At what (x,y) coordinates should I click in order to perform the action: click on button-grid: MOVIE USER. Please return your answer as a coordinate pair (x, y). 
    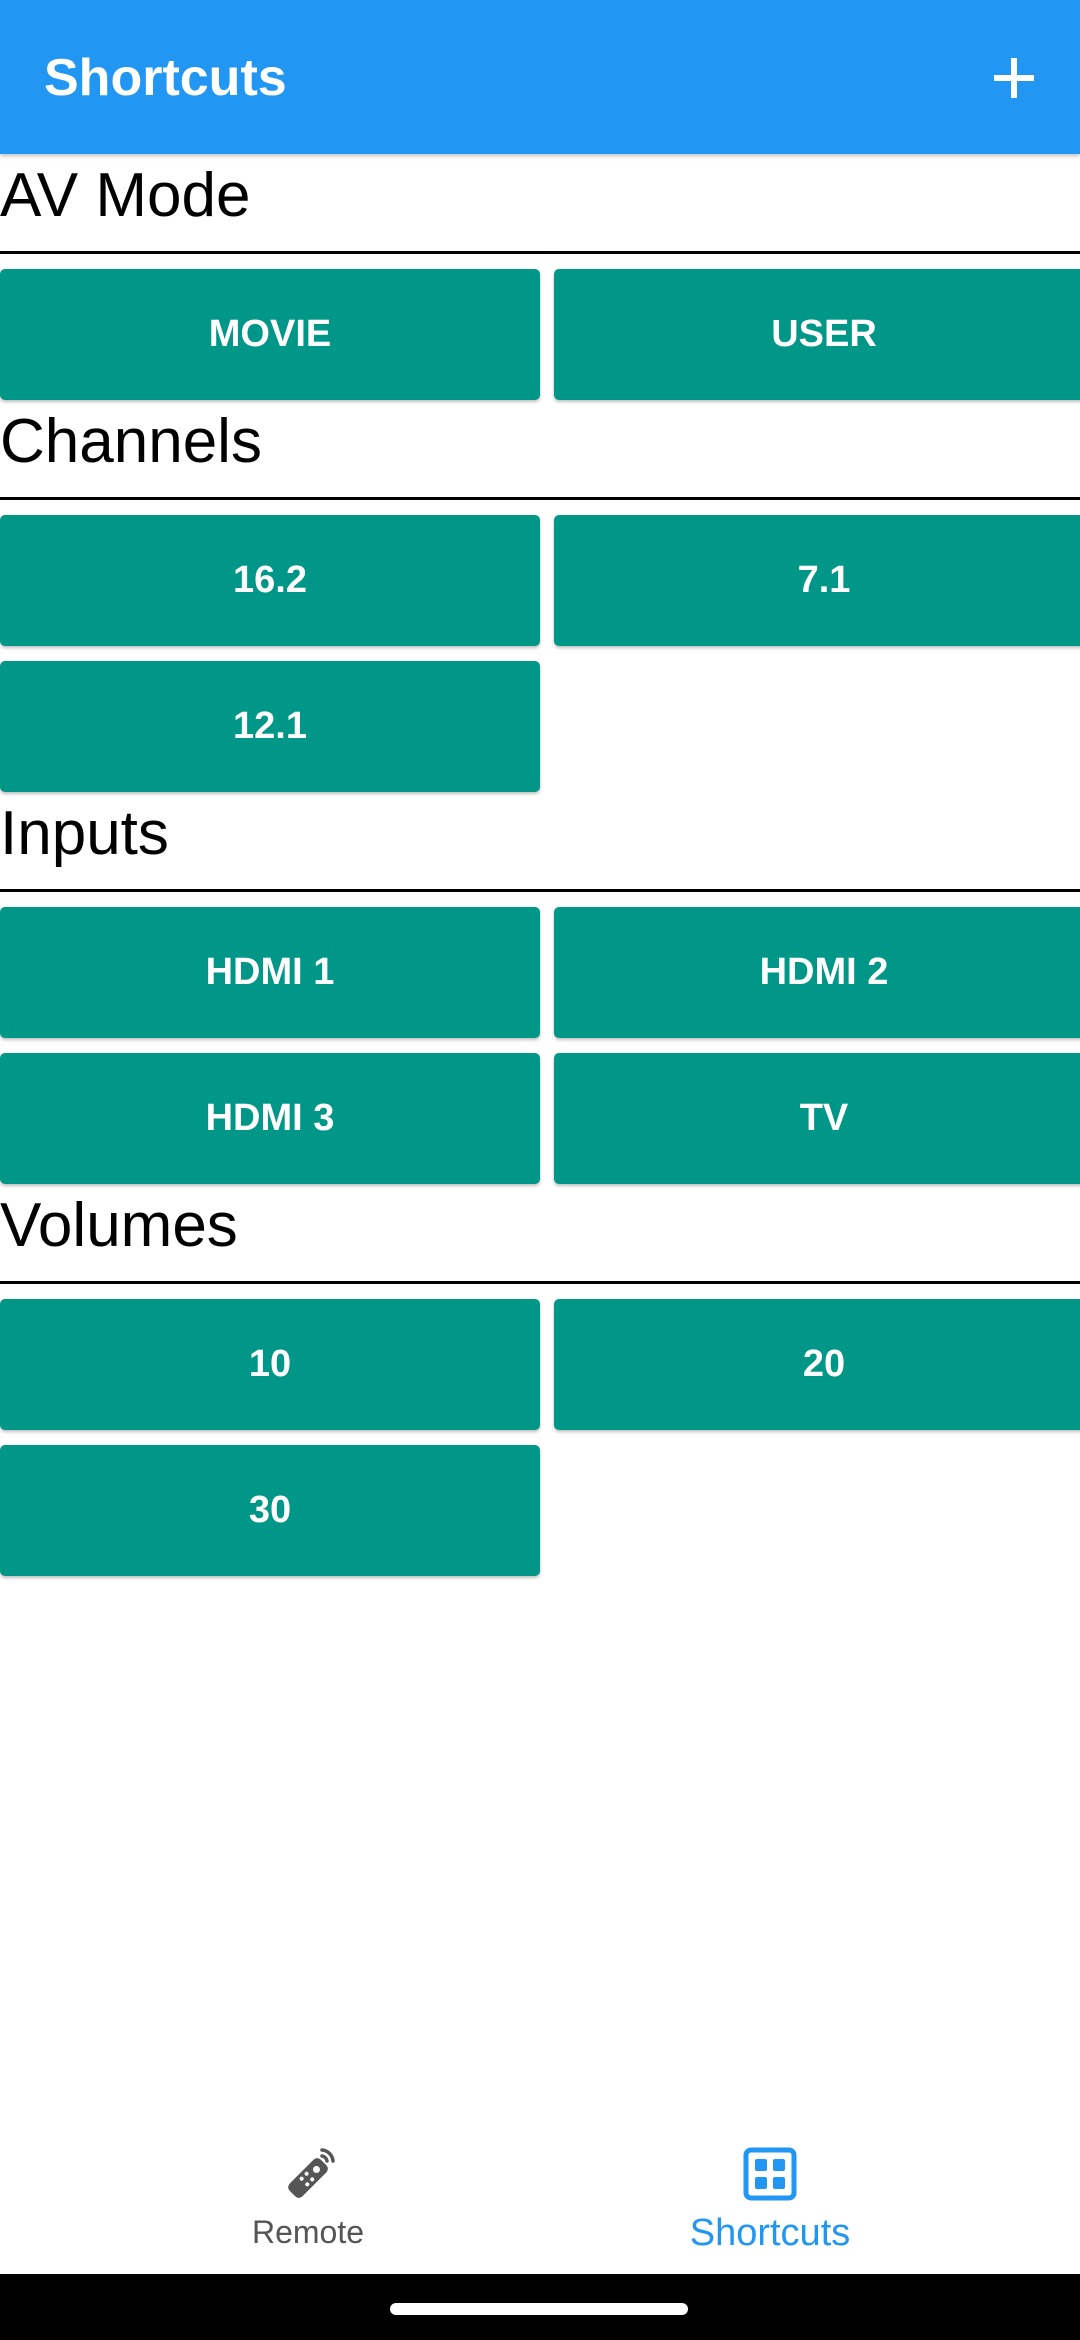
    Looking at the image, I should click on (540, 327).